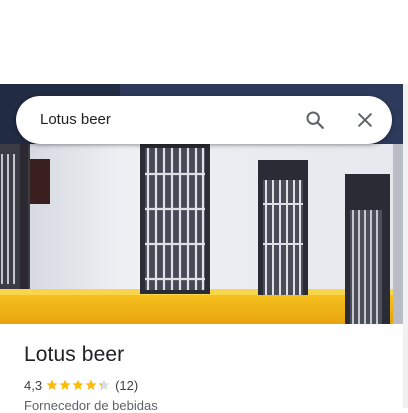  I want to click on scrollbar, so click(405, 246).